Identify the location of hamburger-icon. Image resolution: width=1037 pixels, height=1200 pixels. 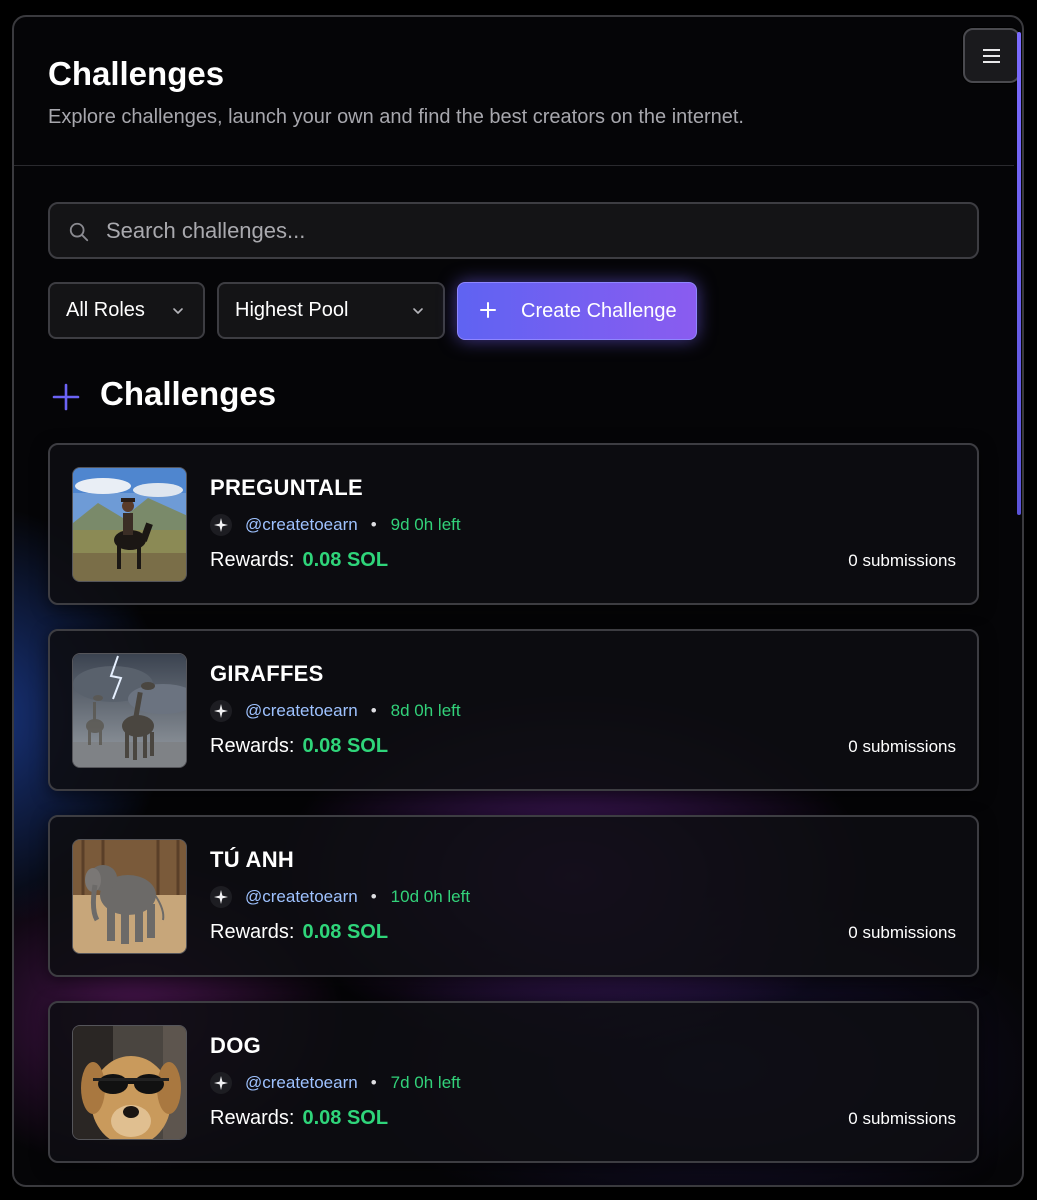
(991, 56).